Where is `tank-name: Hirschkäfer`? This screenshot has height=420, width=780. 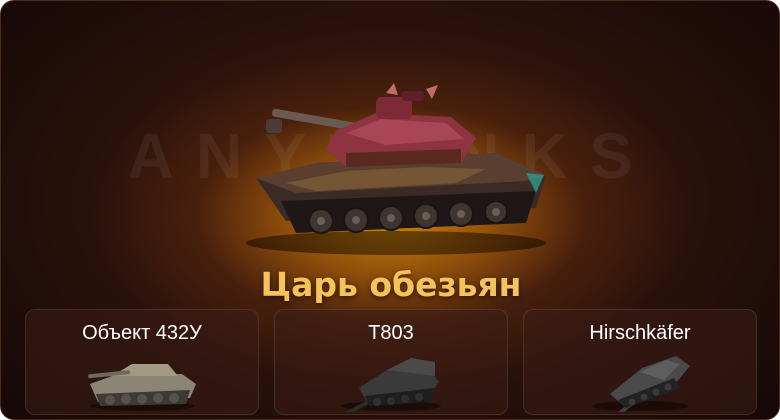
tank-name: Hirschkäfer is located at coordinates (640, 333).